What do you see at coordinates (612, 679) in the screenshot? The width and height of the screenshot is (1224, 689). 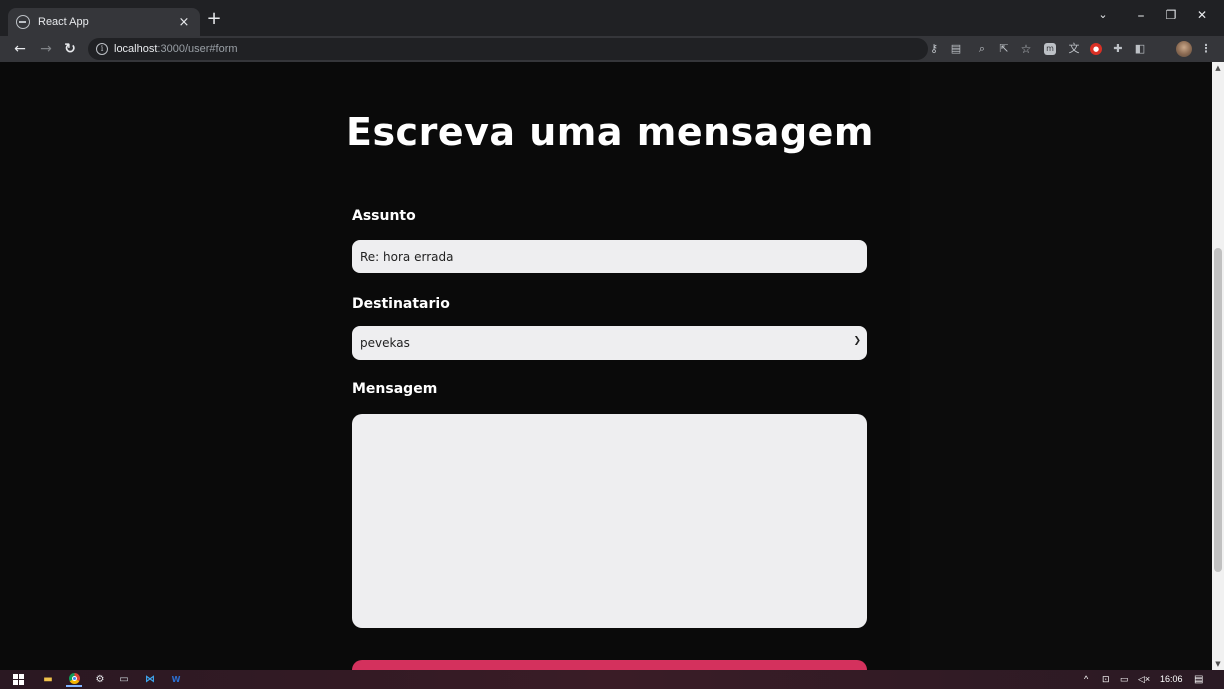 I see `windows-taskbar: ▬ ⚙ ▭ ⋈ W ^ ⊡ ▭ ◁× 16:06 ▤` at bounding box center [612, 679].